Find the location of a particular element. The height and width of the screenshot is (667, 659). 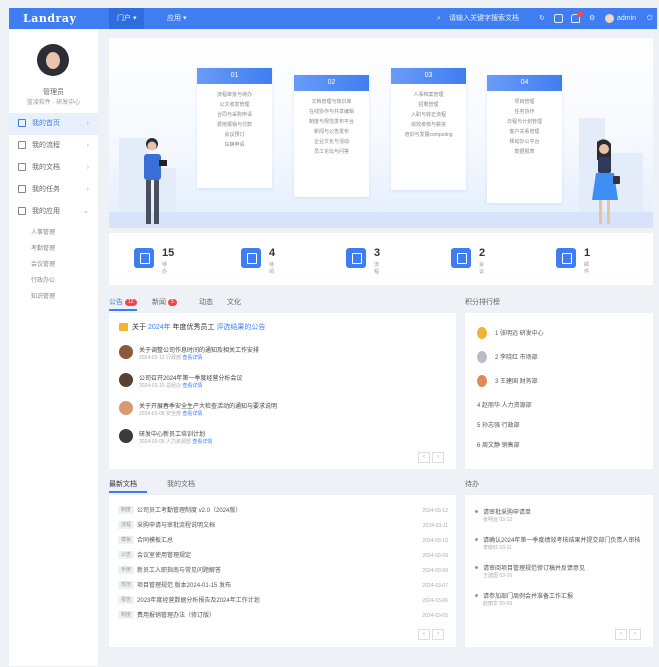

todo-item: 请确认2024年第一季度绩效考核结果并提交部门负责人审核 李晓红 03-11 is located at coordinates (559, 545).